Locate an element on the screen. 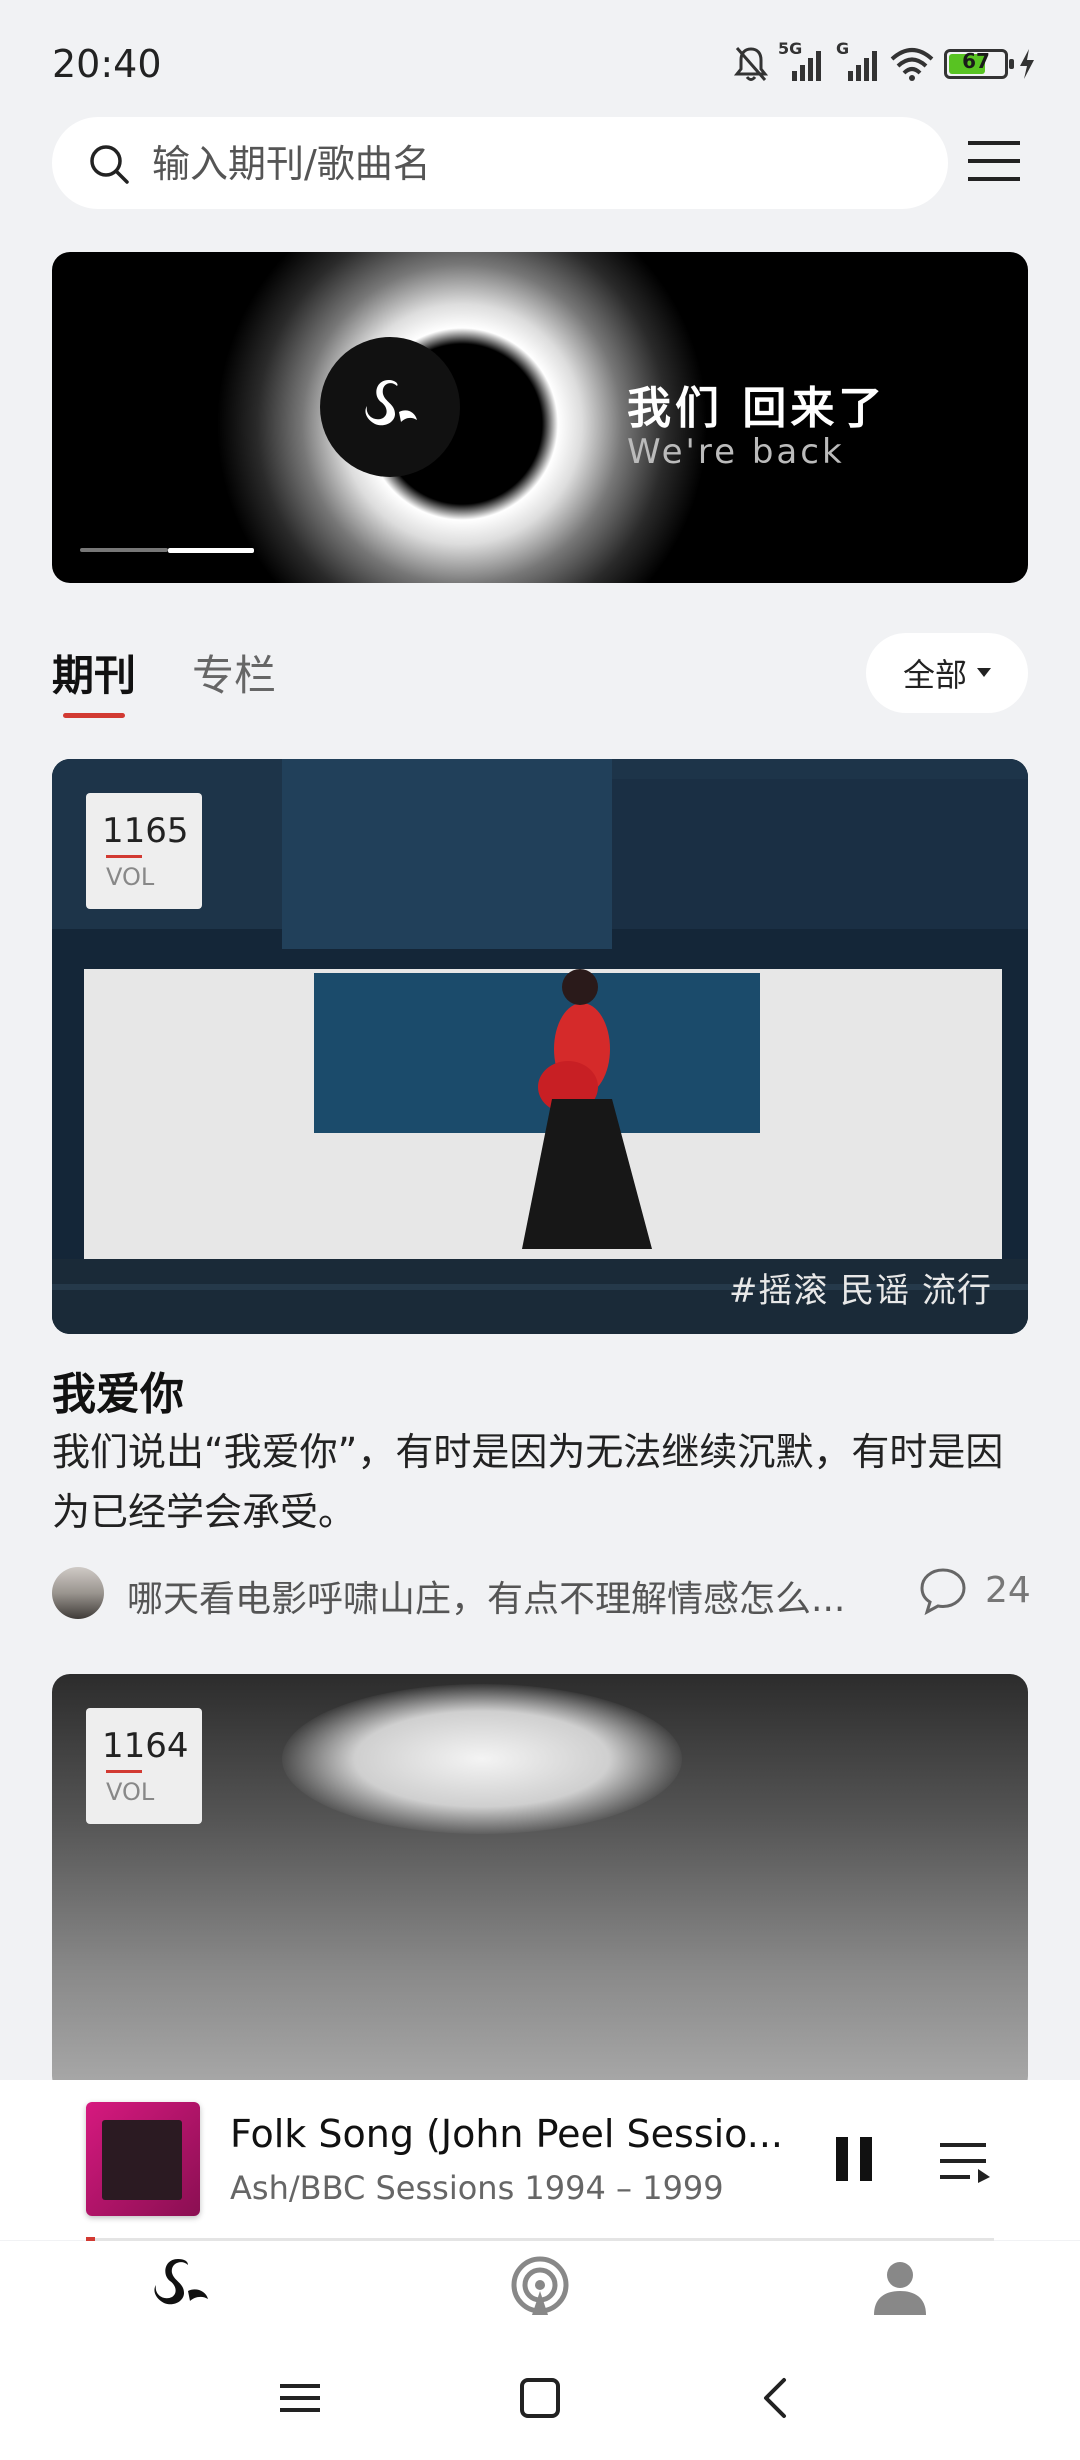 The width and height of the screenshot is (1080, 2460). vol-number: 1164 is located at coordinates (145, 1746).